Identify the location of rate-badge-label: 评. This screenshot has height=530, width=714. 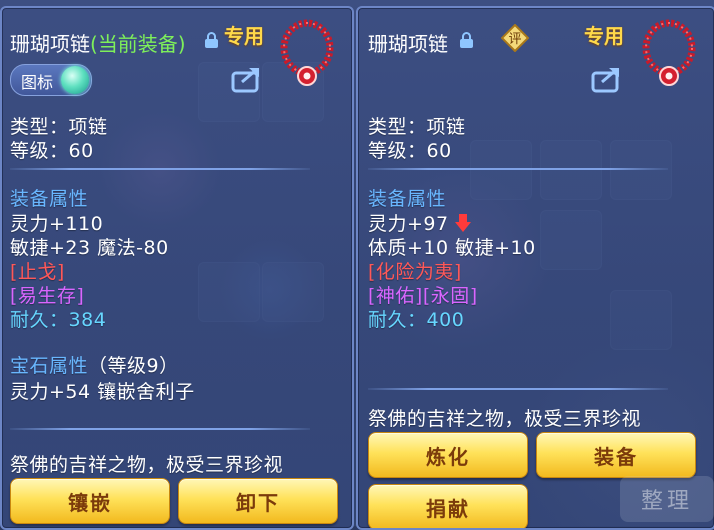
(514, 39).